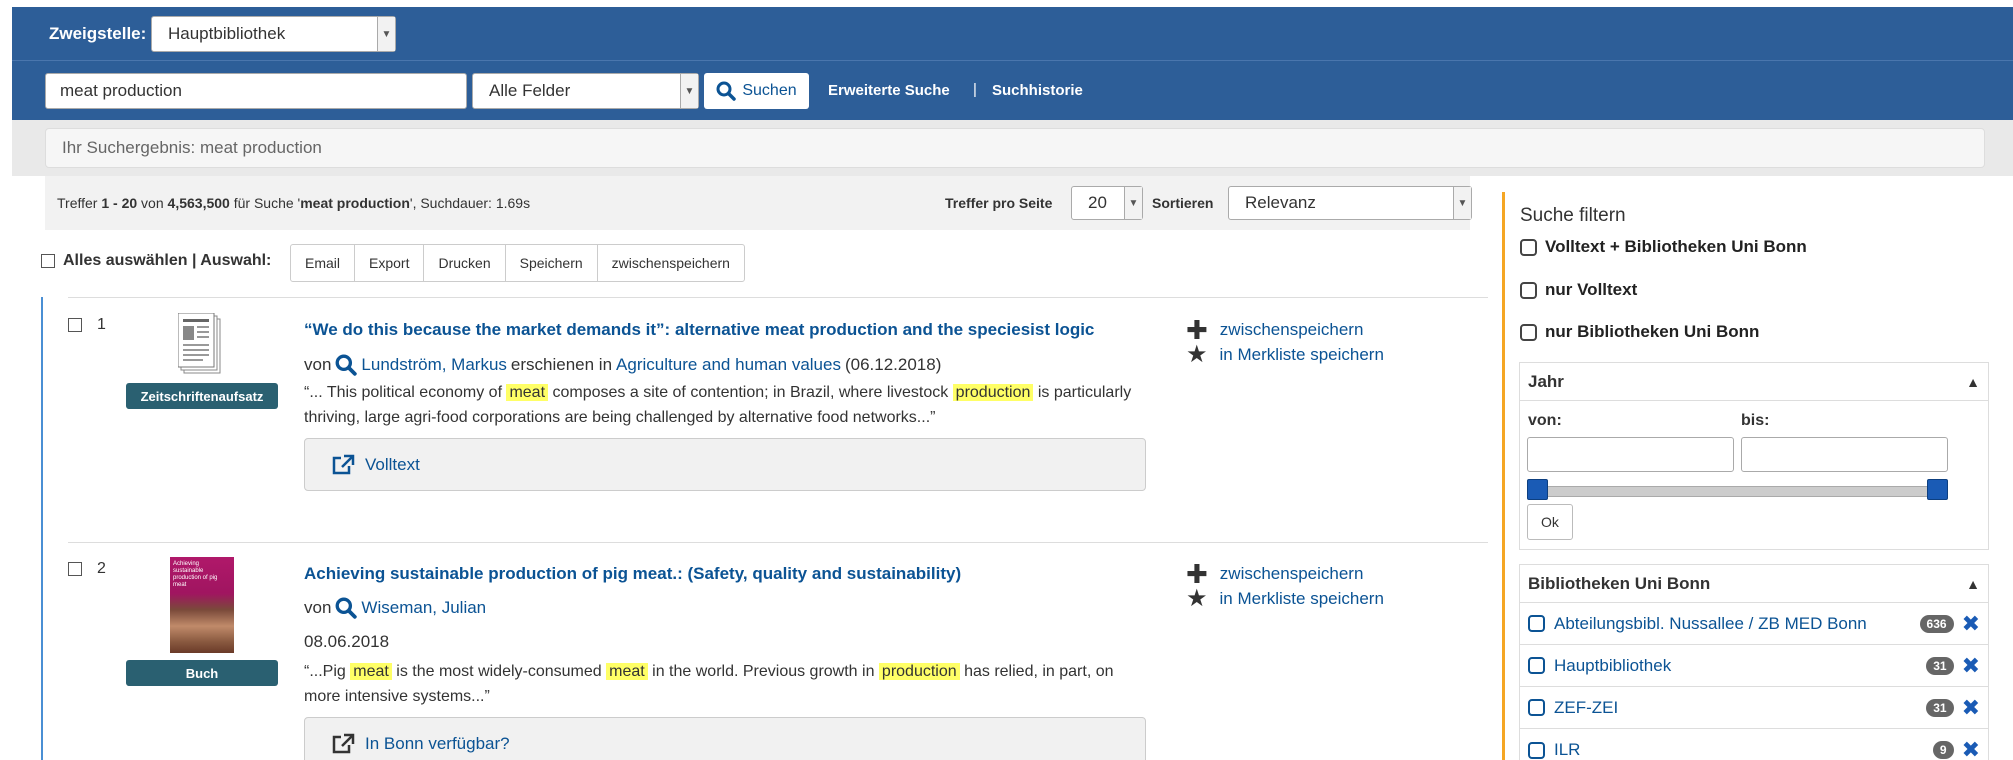 This screenshot has width=2013, height=760. I want to click on libraries-panel-title: Bibliotheken Uni Bonn, so click(1619, 583).